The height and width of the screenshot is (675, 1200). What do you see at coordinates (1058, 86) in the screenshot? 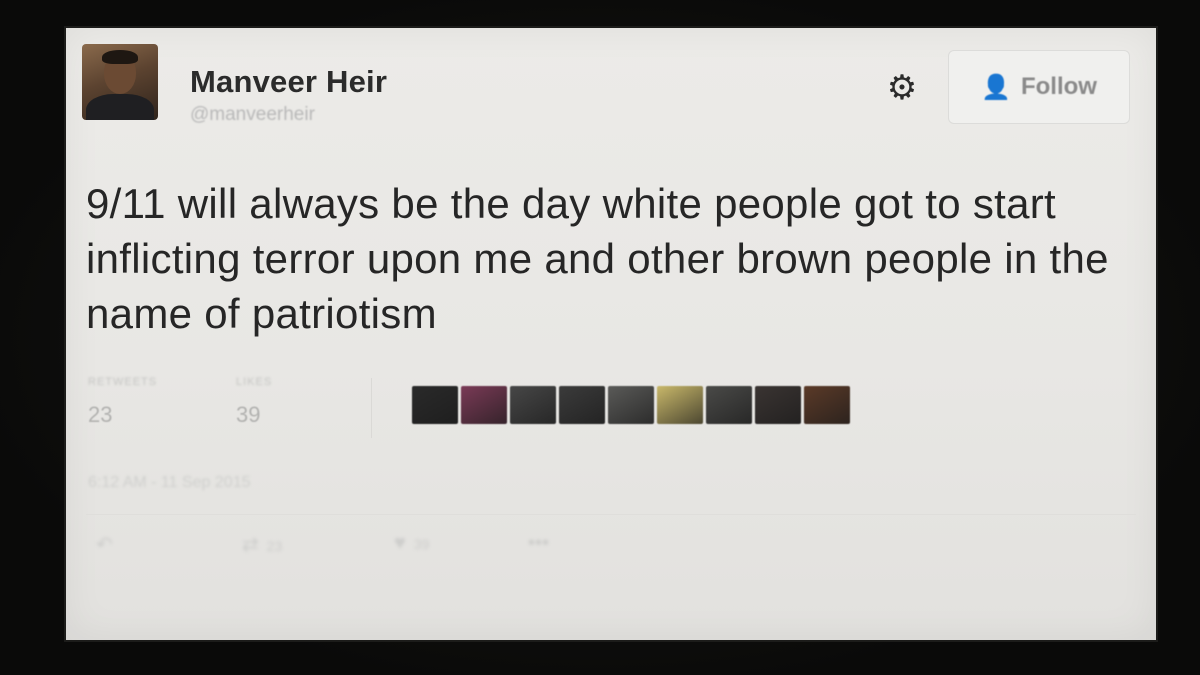
I see `follow-button-label: Follow` at bounding box center [1058, 86].